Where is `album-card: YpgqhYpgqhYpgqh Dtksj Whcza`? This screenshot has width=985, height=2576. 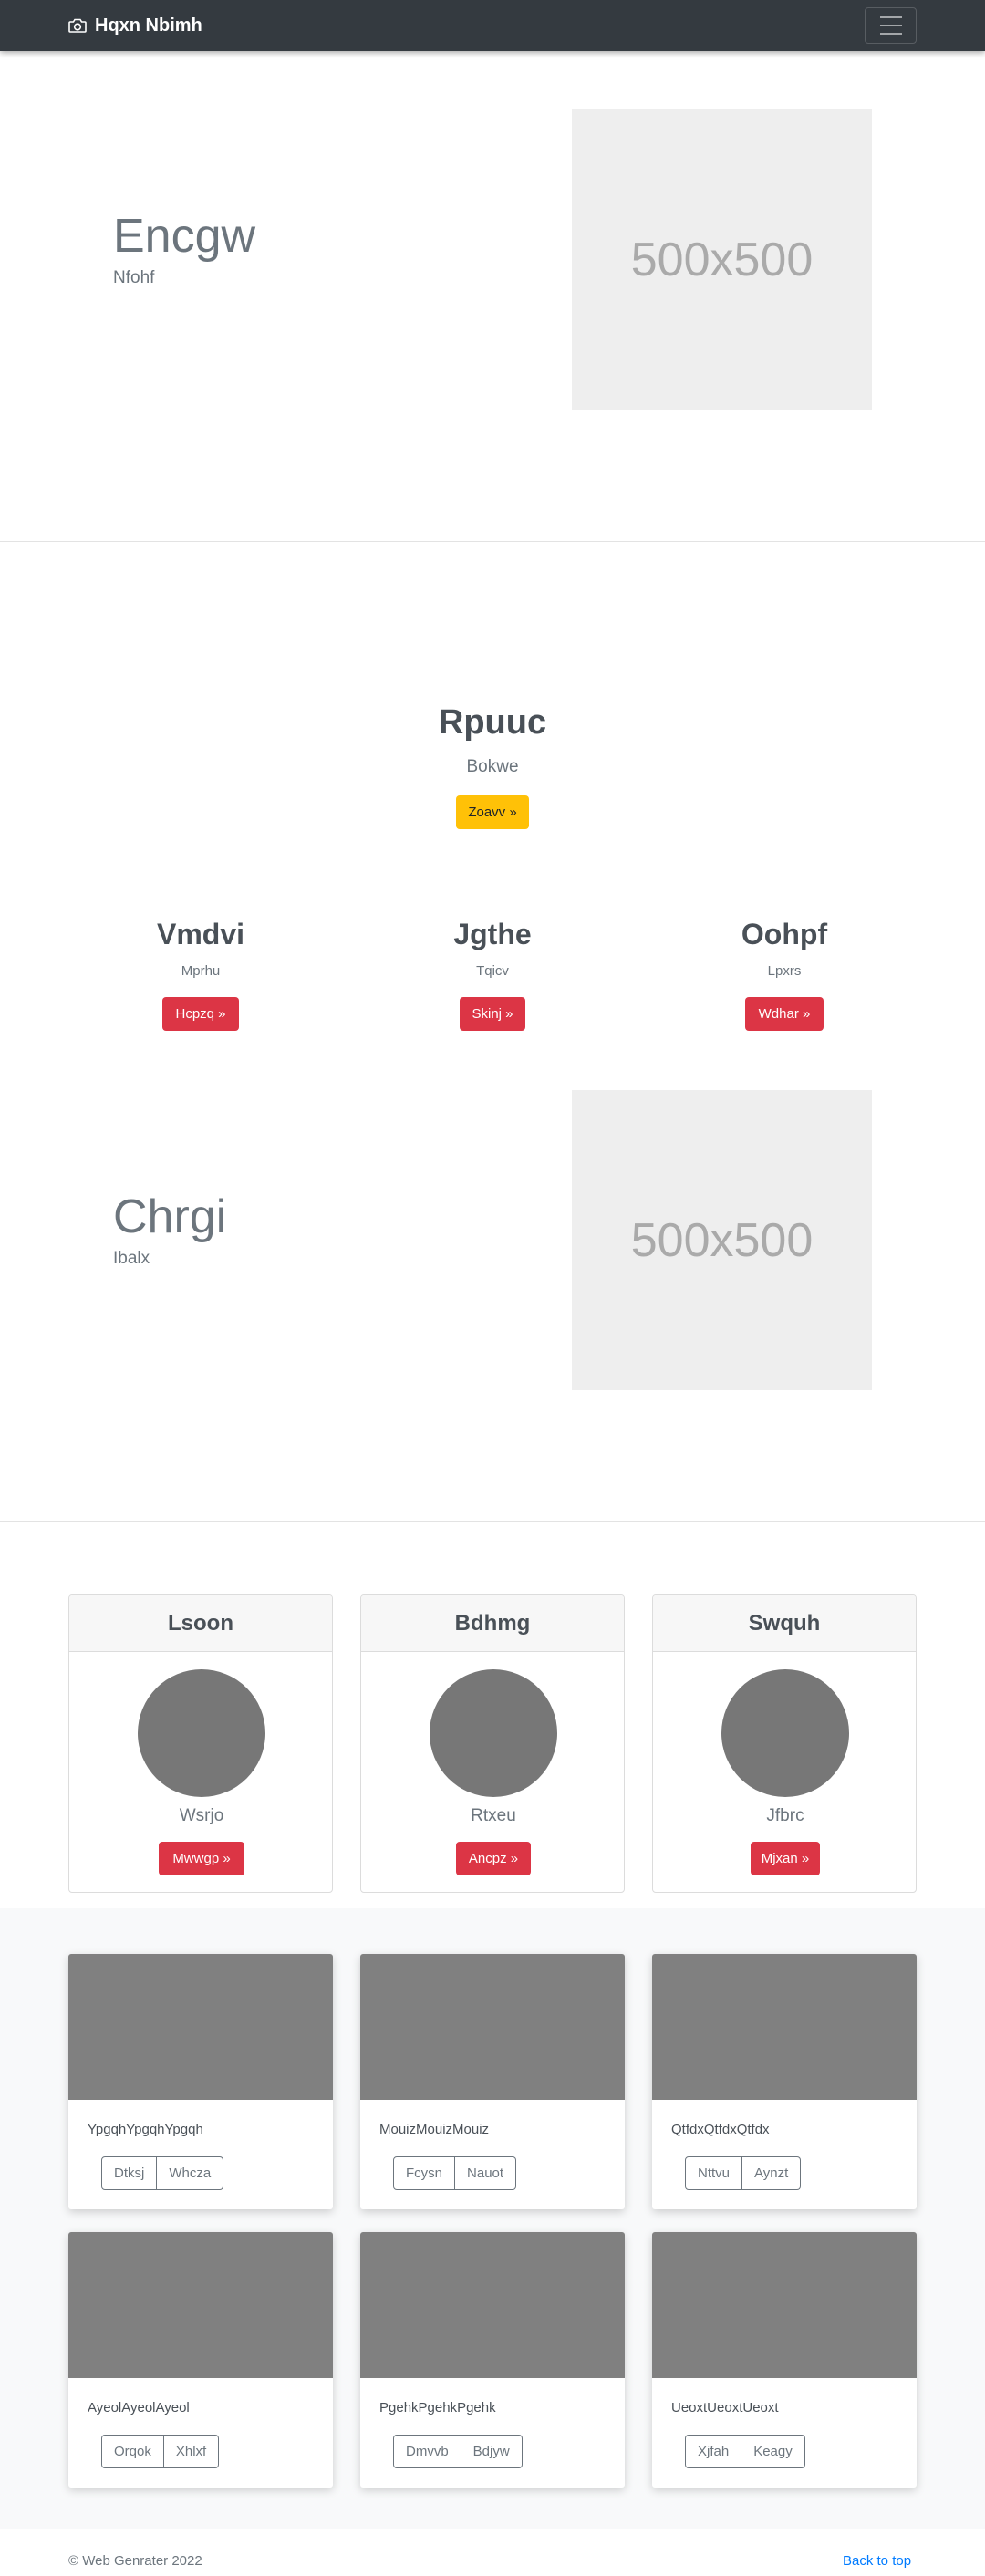
album-card: YpgqhYpgqhYpgqh Dtksj Whcza is located at coordinates (200, 2081).